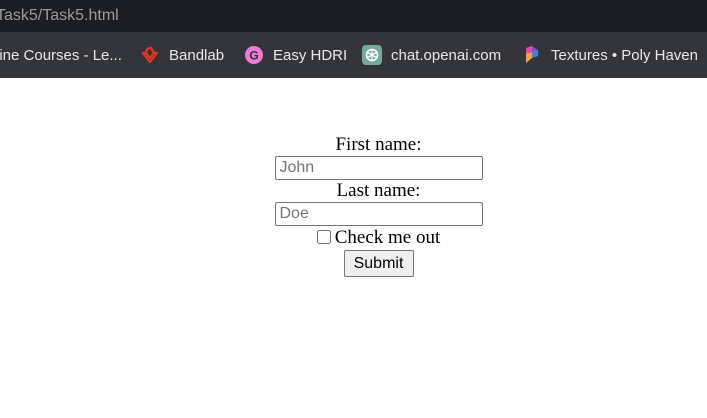 This screenshot has width=707, height=418. I want to click on bookmark-easy-hdri: G Easy HDRI, so click(295, 55).